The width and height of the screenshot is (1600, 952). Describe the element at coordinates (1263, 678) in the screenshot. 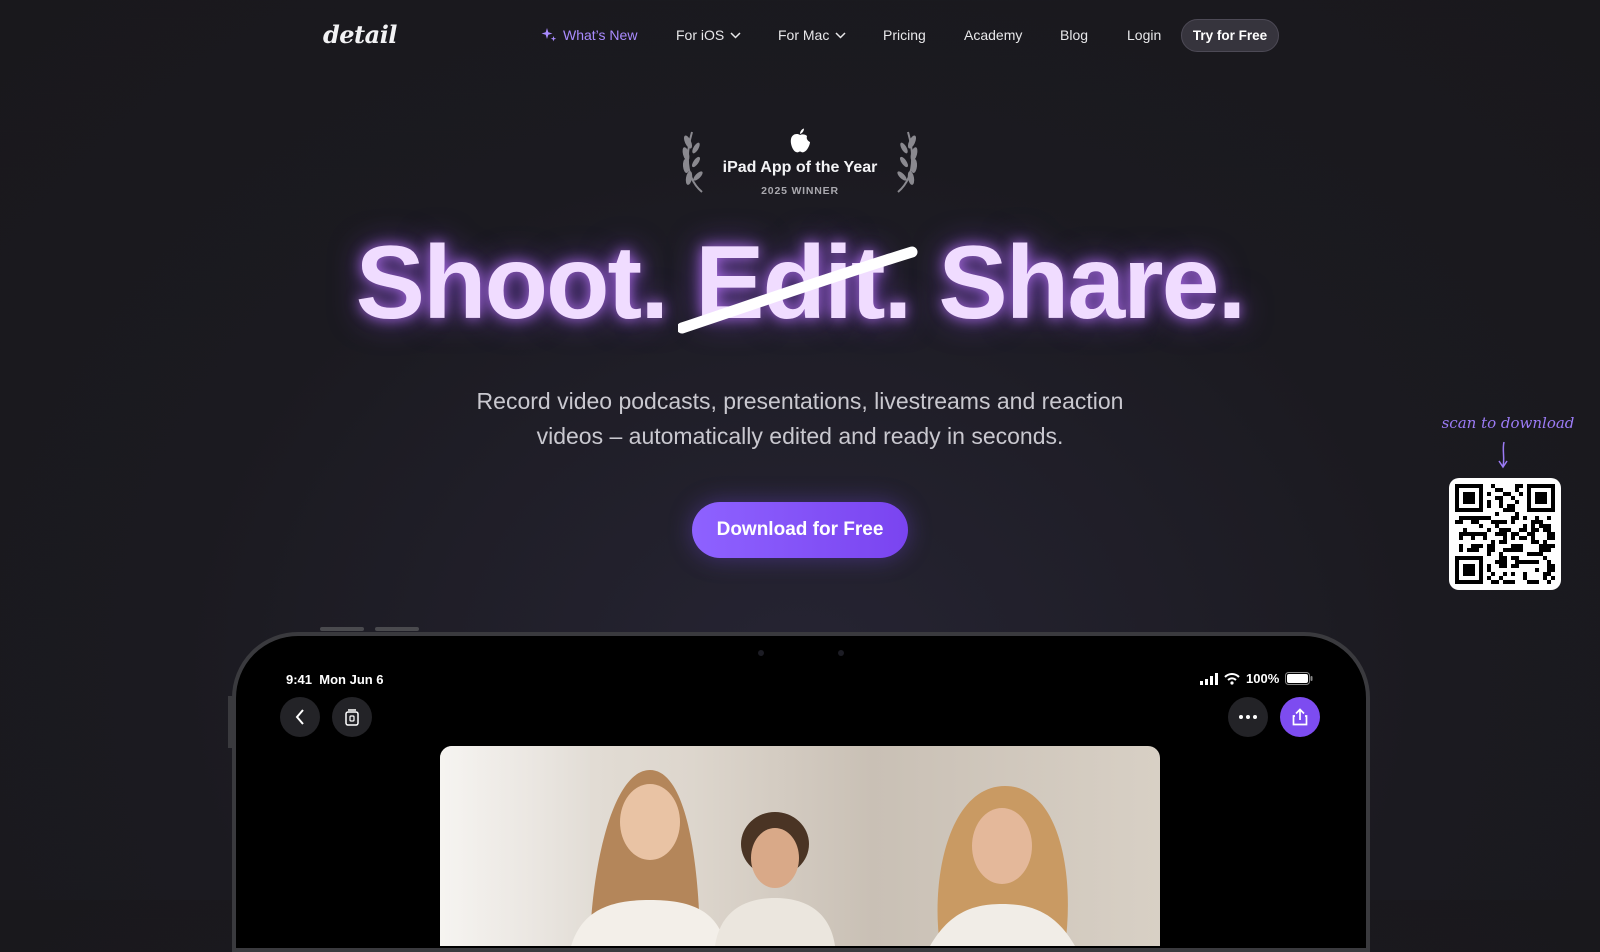

I see `battery-percent: 100%` at that location.